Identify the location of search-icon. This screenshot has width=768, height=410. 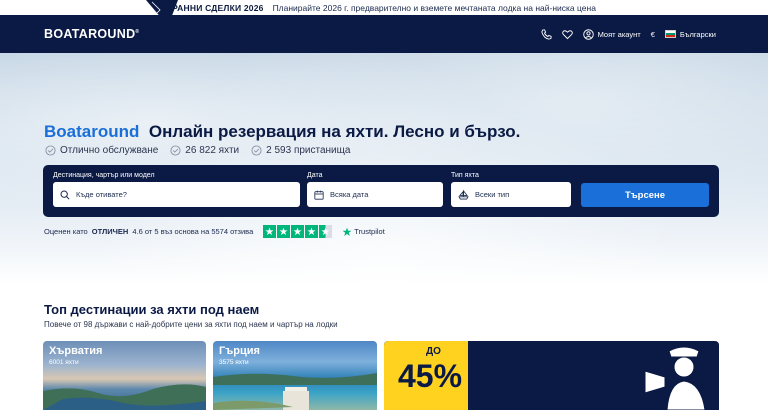
(65, 195).